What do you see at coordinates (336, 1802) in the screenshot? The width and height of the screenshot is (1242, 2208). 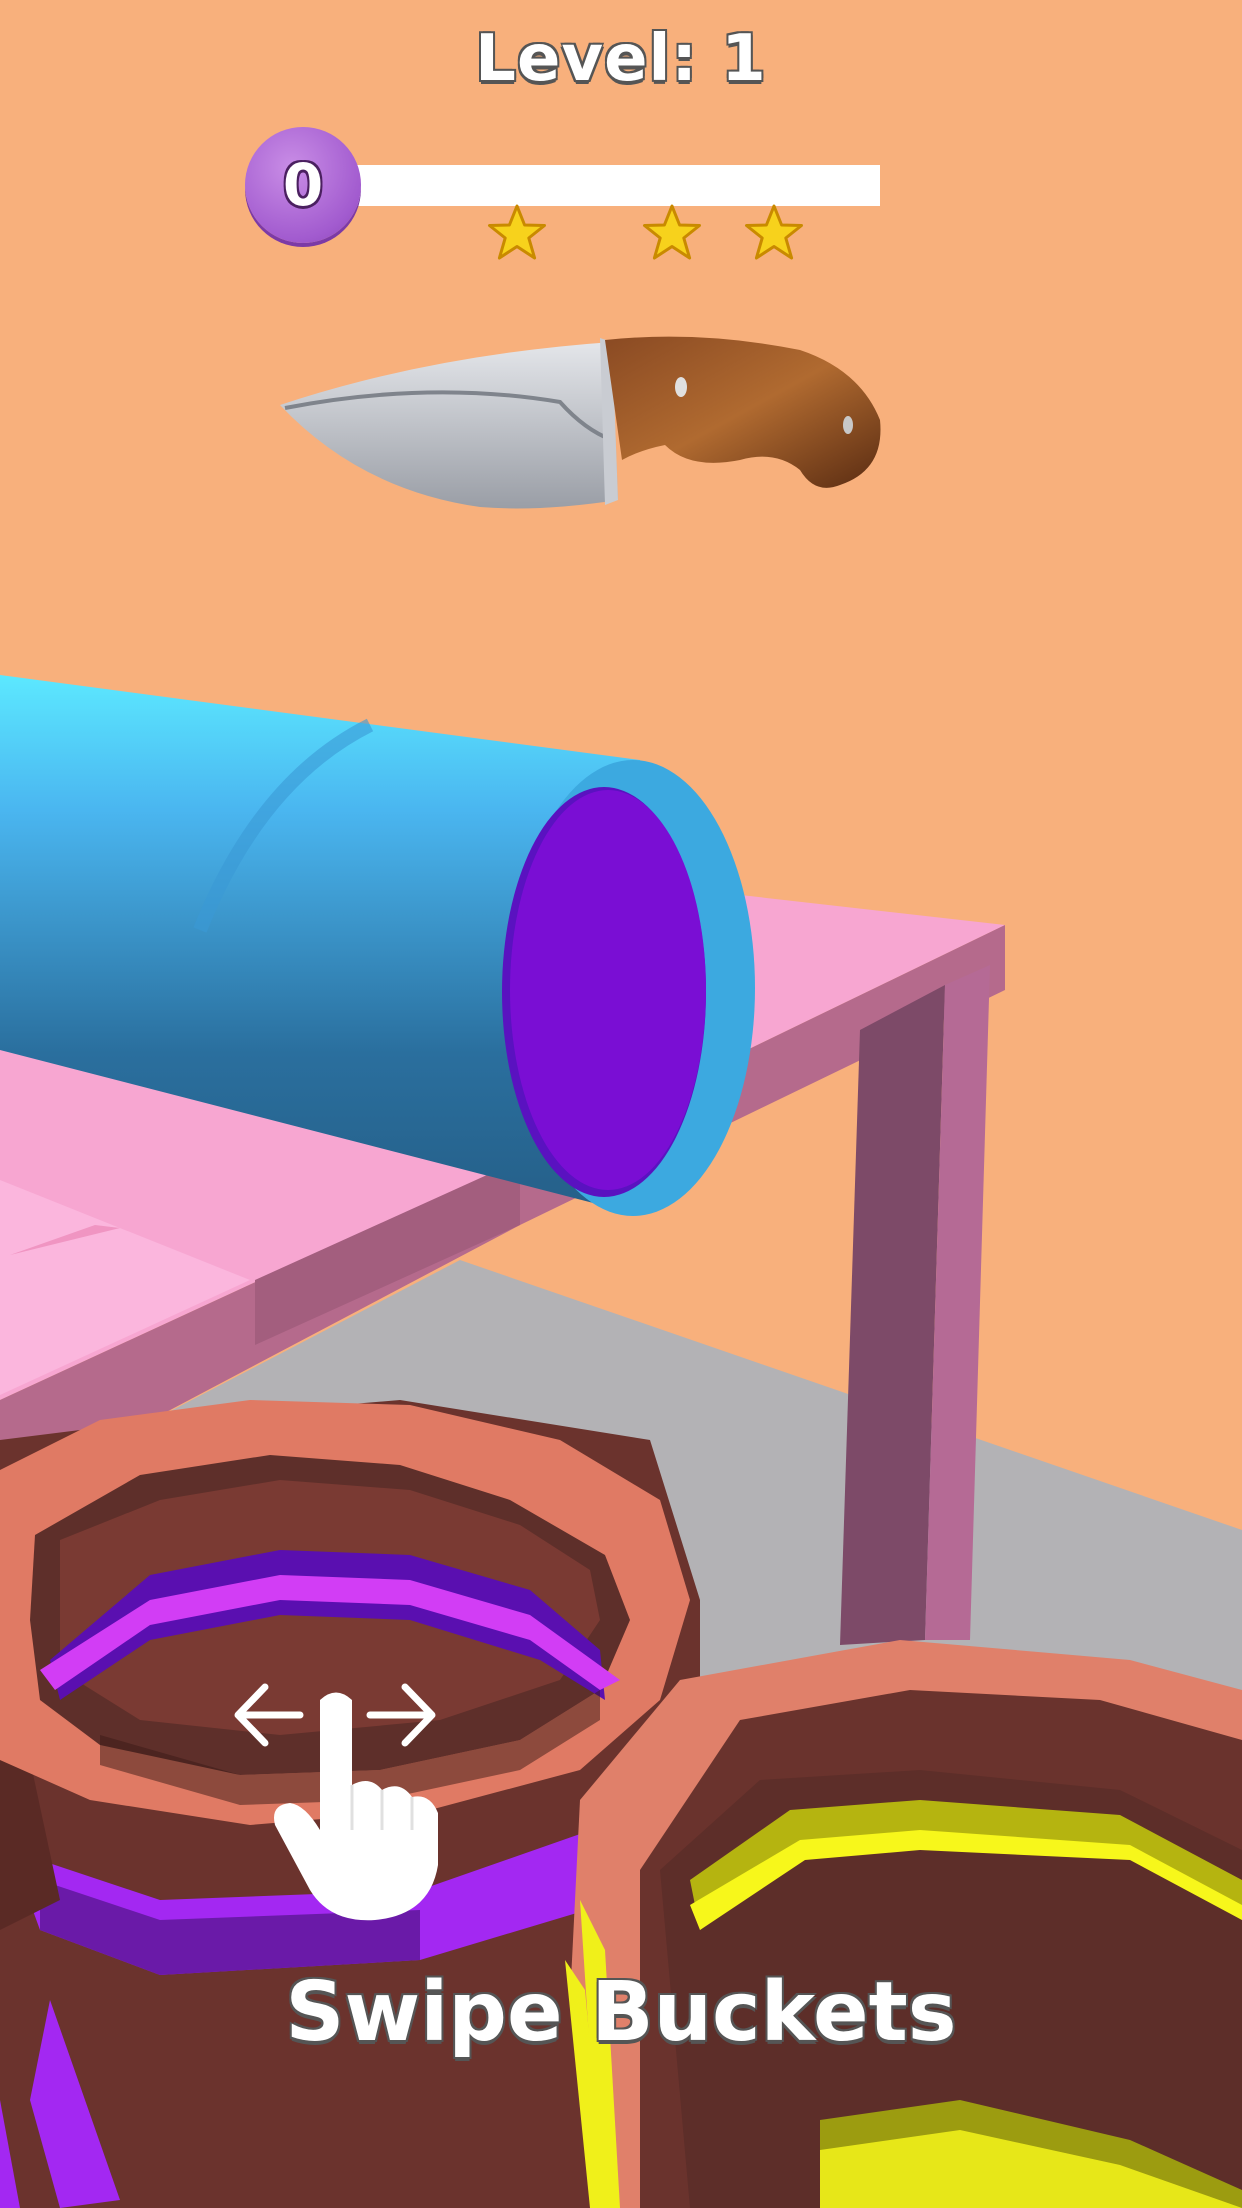 I see `swipe-hand-icon` at bounding box center [336, 1802].